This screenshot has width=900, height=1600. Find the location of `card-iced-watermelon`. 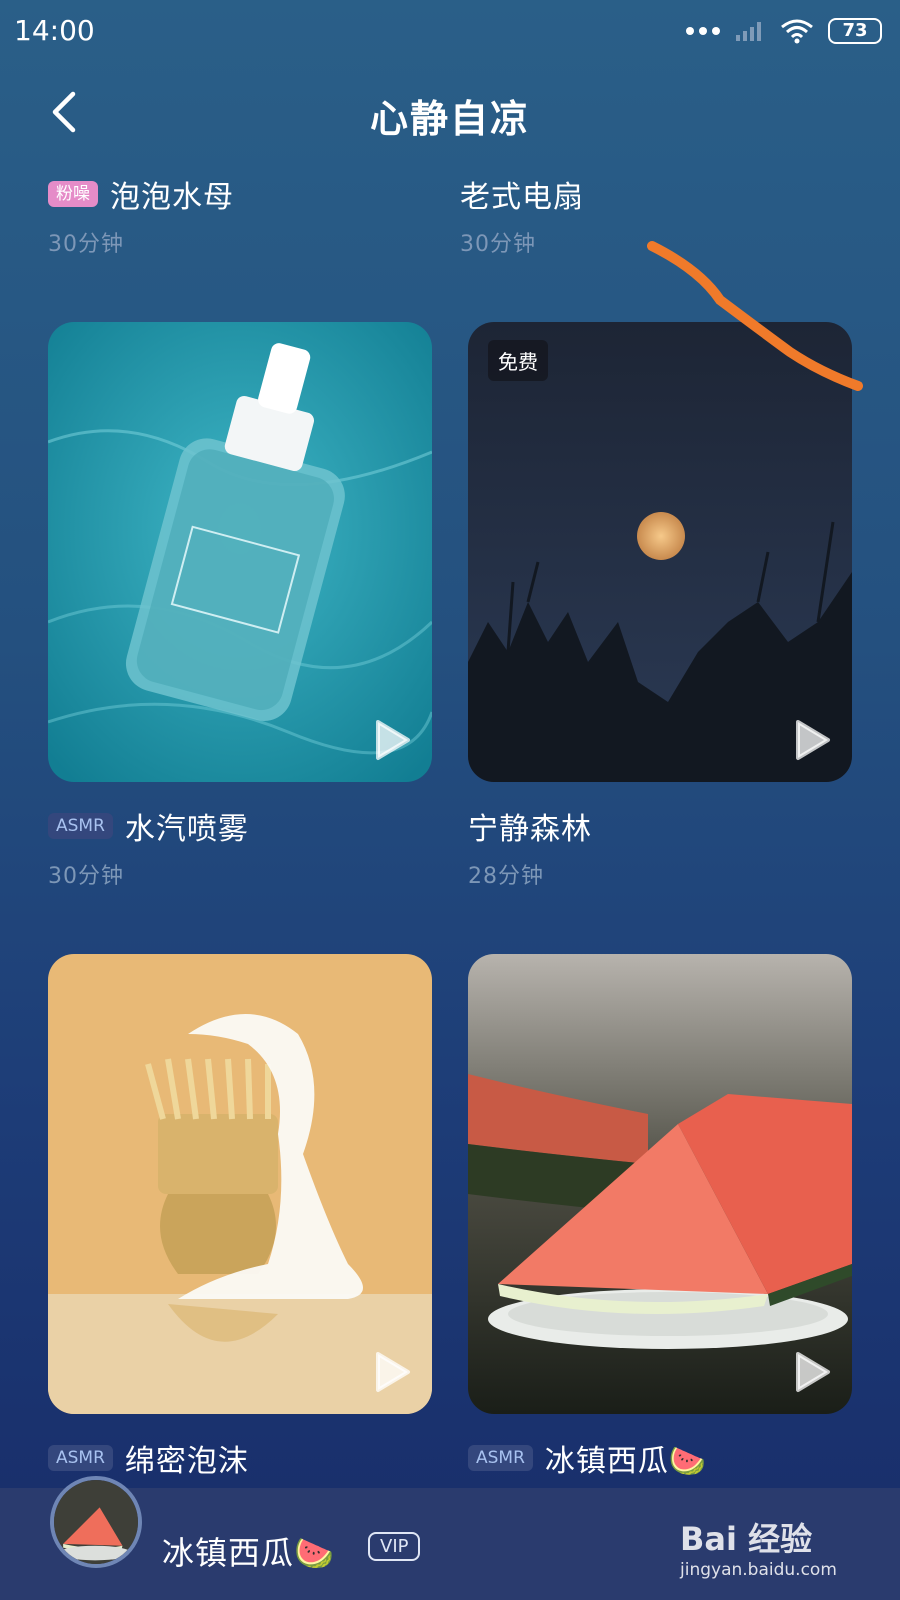

card-iced-watermelon is located at coordinates (660, 1184).